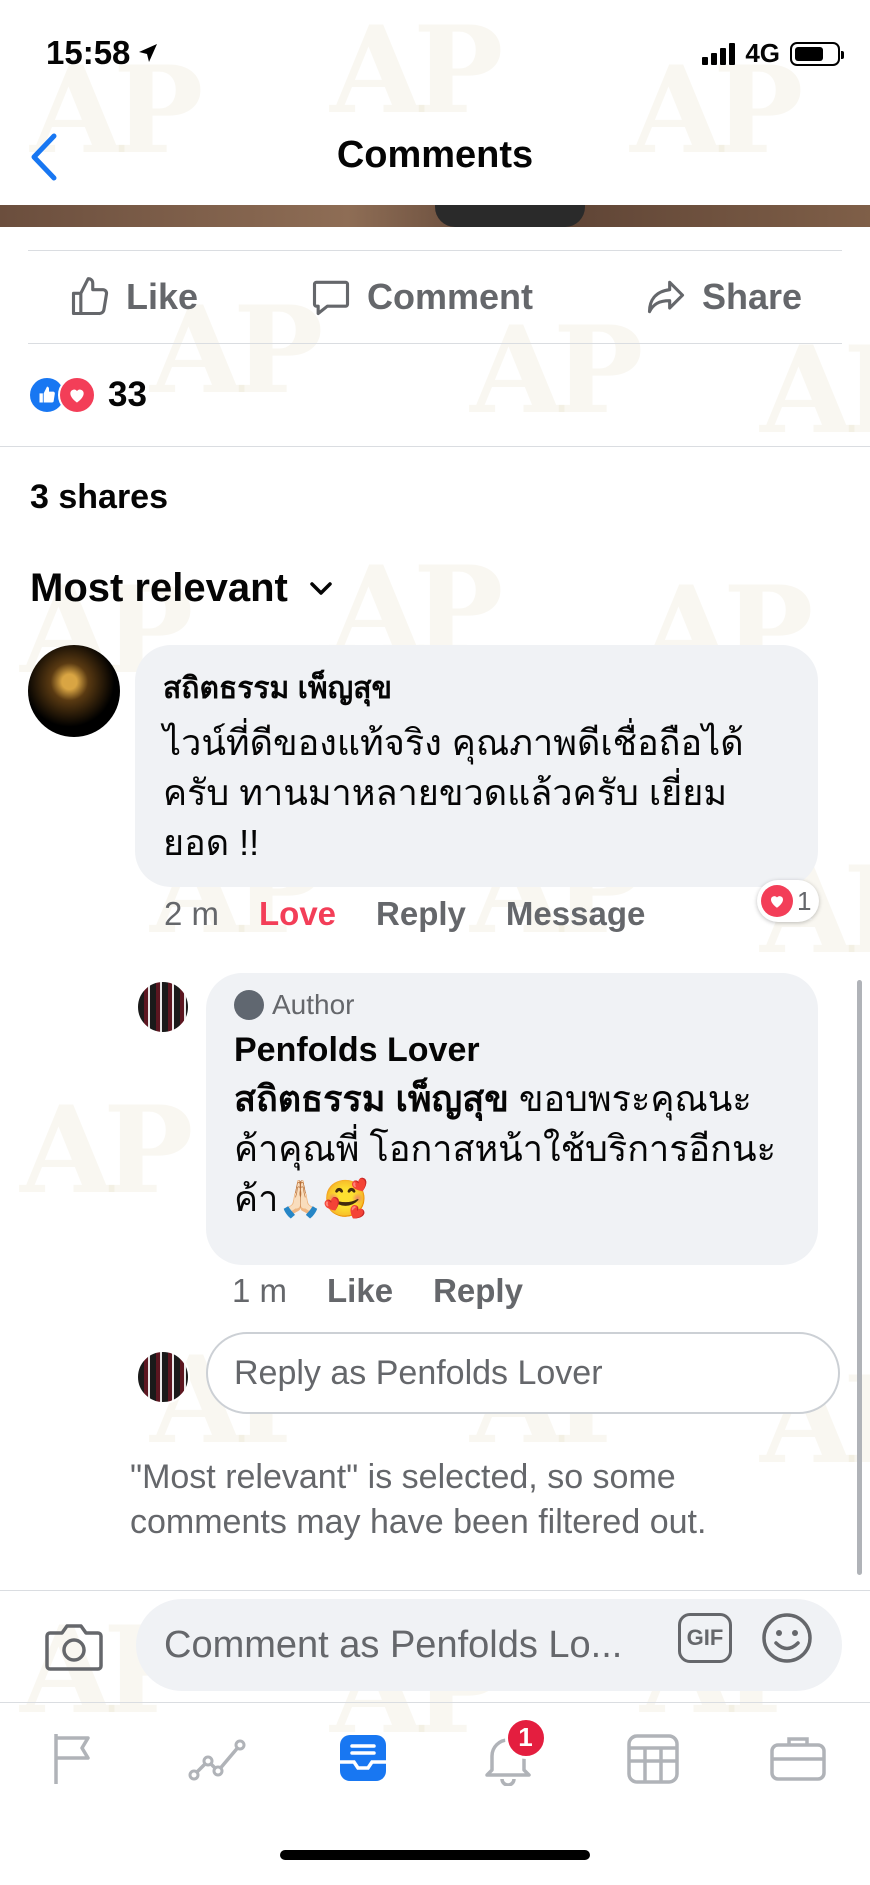 The height and width of the screenshot is (1885, 870). What do you see at coordinates (148, 53) in the screenshot?
I see `location-arrow-icon` at bounding box center [148, 53].